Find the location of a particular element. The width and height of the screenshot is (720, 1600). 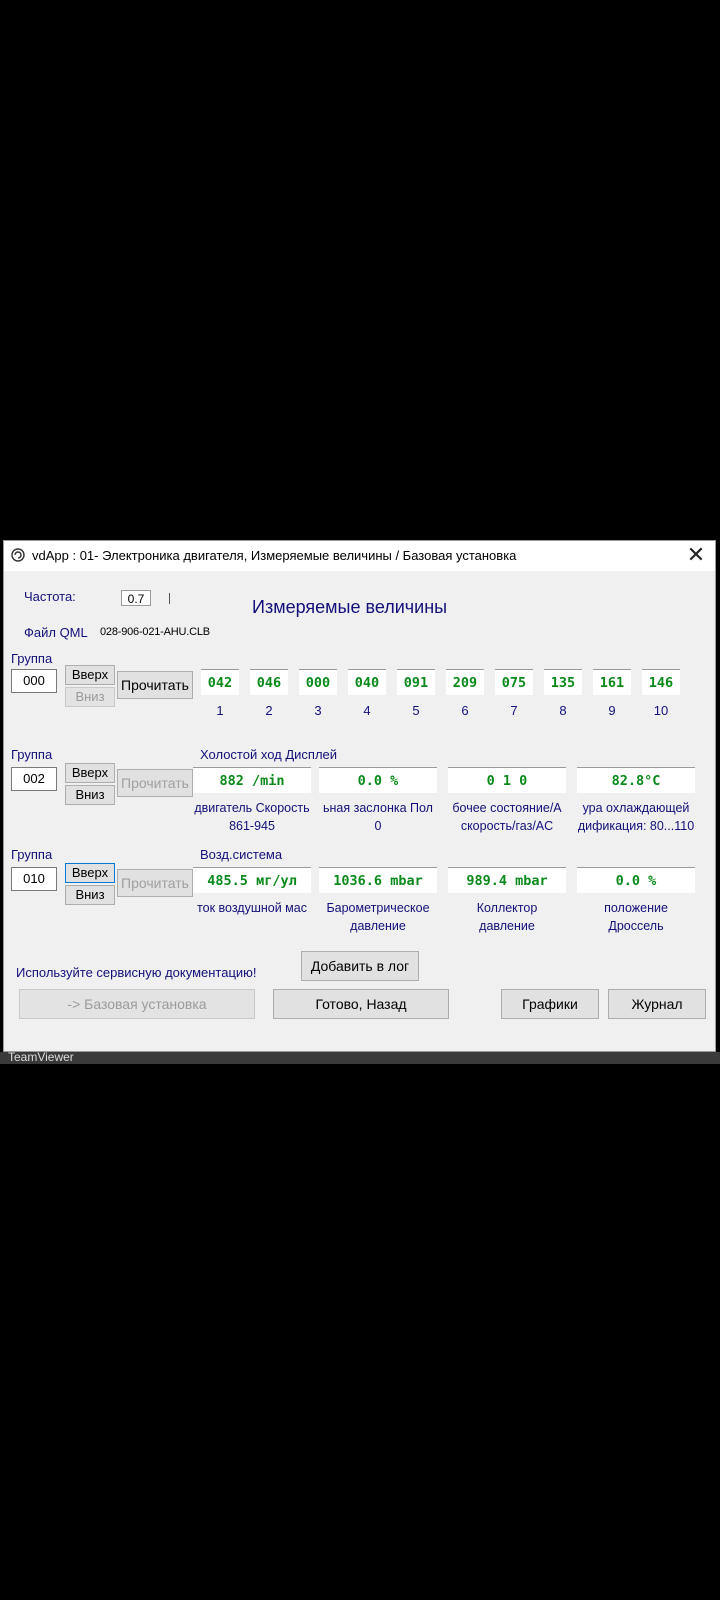

group3-down-button: Вниз is located at coordinates (90, 895).